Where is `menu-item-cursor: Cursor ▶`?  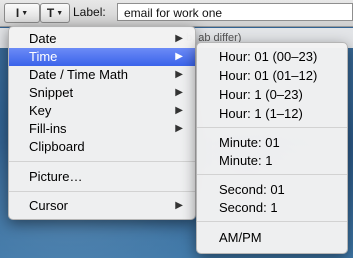 menu-item-cursor: Cursor ▶ is located at coordinates (102, 206).